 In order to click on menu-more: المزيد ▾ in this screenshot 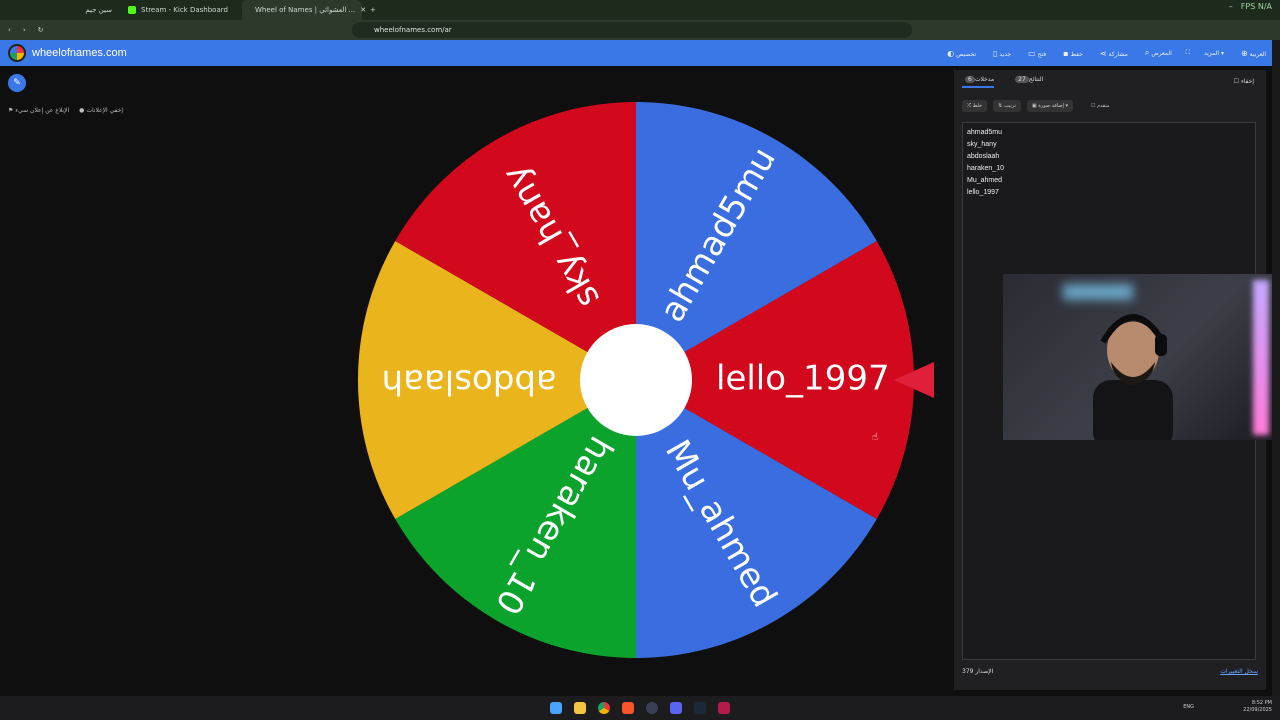, I will do `click(1214, 53)`.